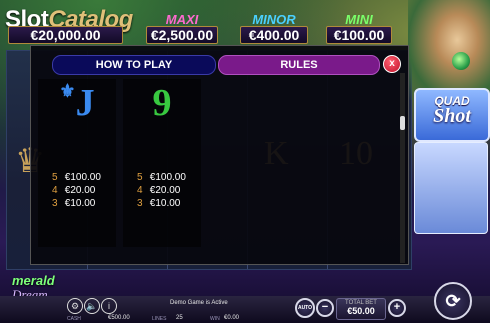  What do you see at coordinates (461, 61) in the screenshot?
I see `emerald-gem-icon` at bounding box center [461, 61].